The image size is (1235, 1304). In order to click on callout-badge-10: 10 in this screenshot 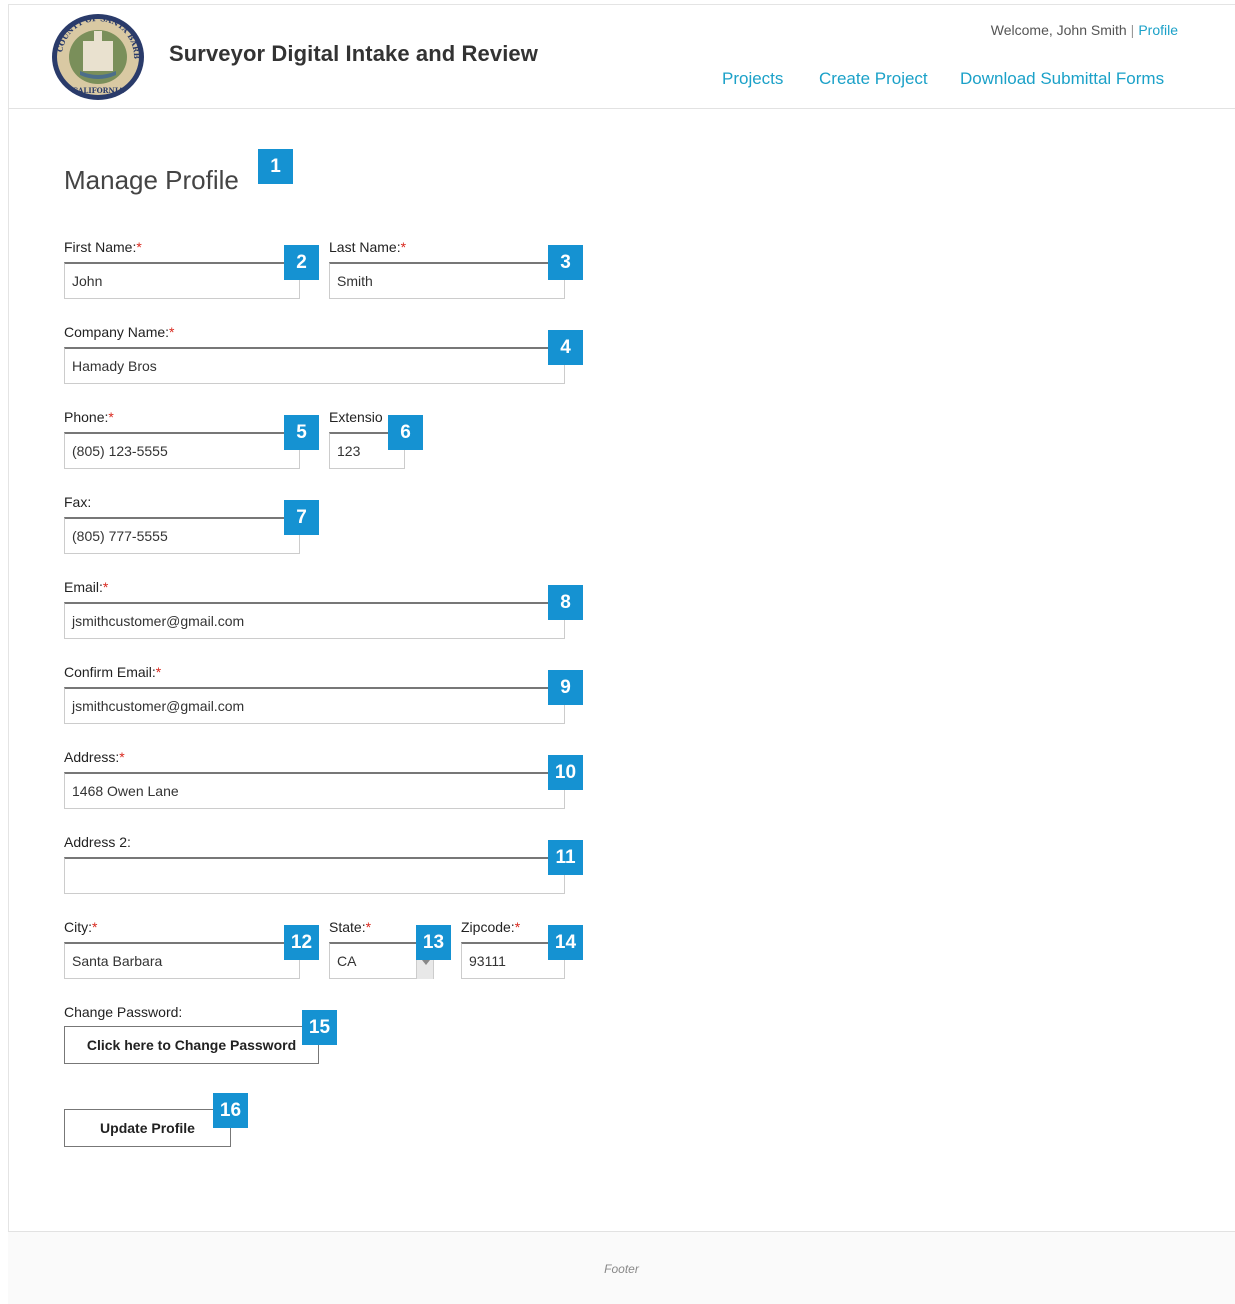, I will do `click(565, 772)`.